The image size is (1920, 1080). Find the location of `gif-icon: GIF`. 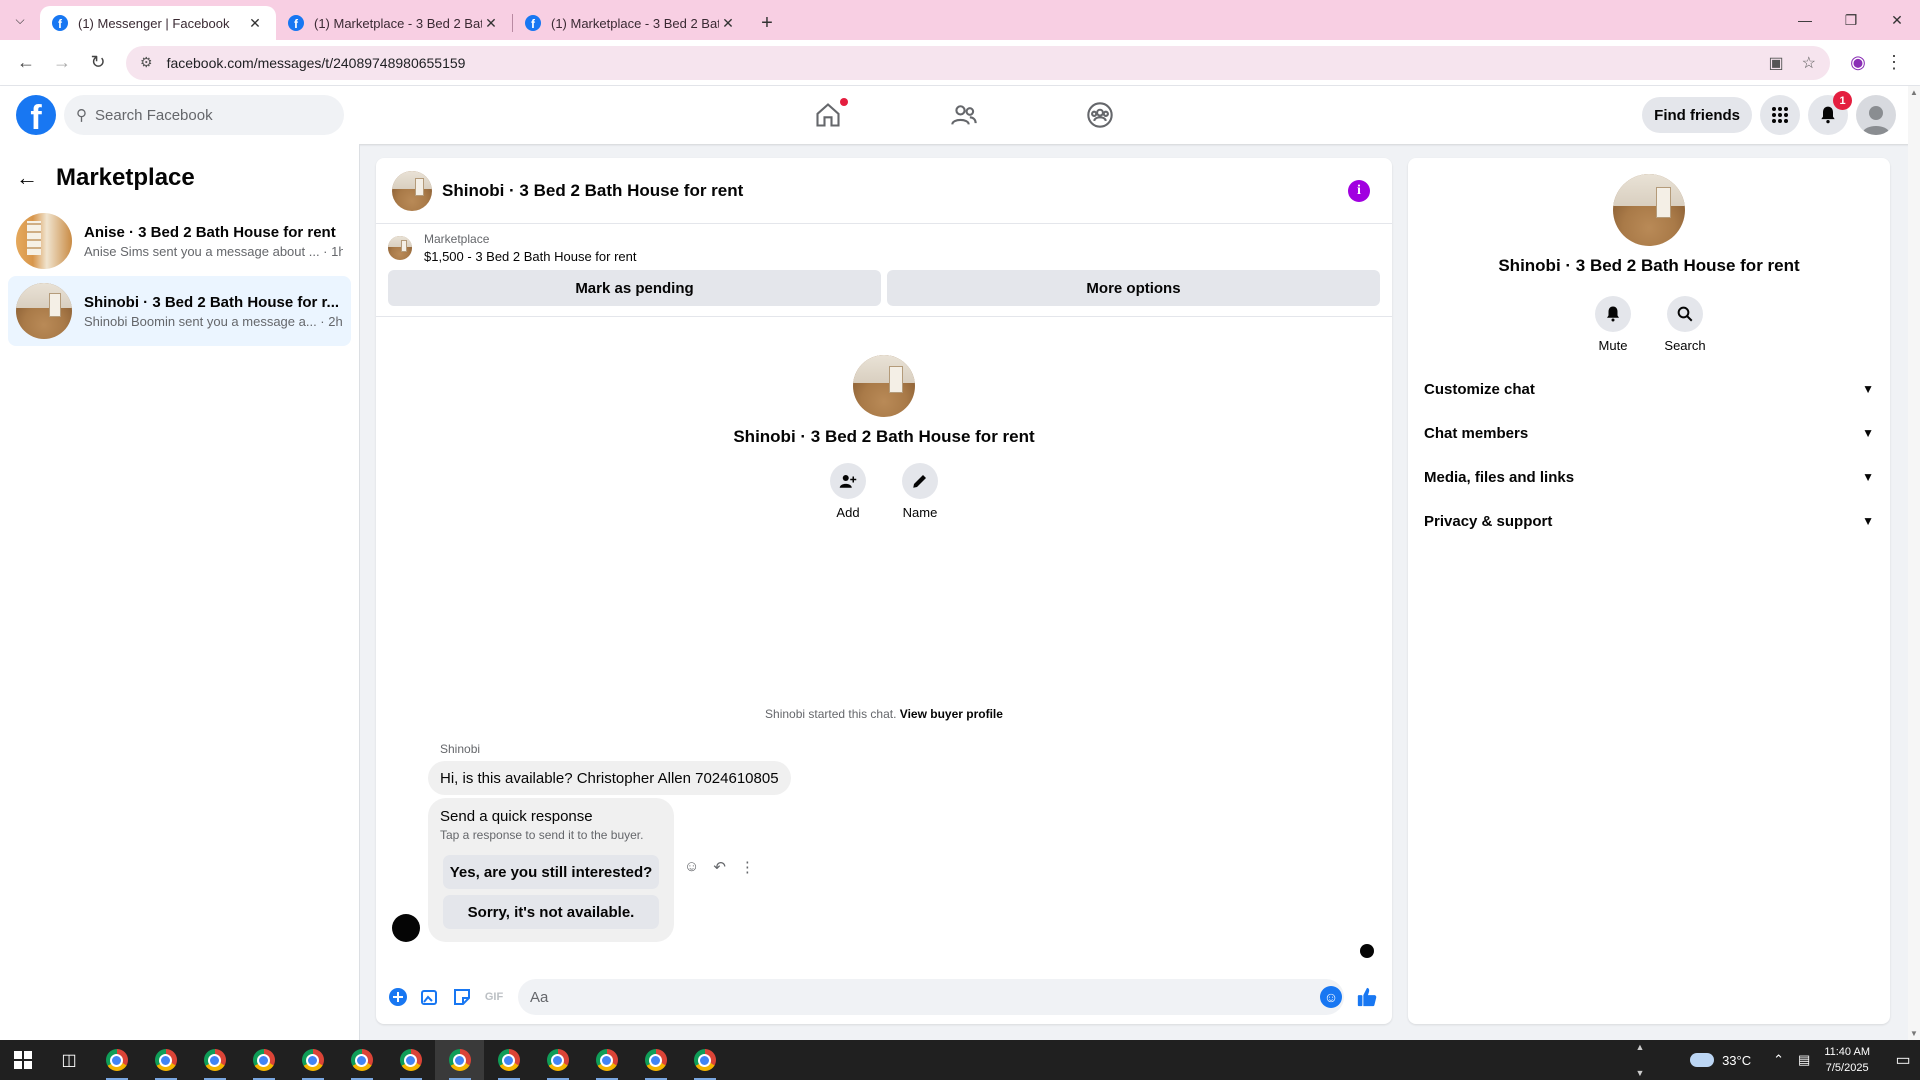

gif-icon: GIF is located at coordinates (494, 997).